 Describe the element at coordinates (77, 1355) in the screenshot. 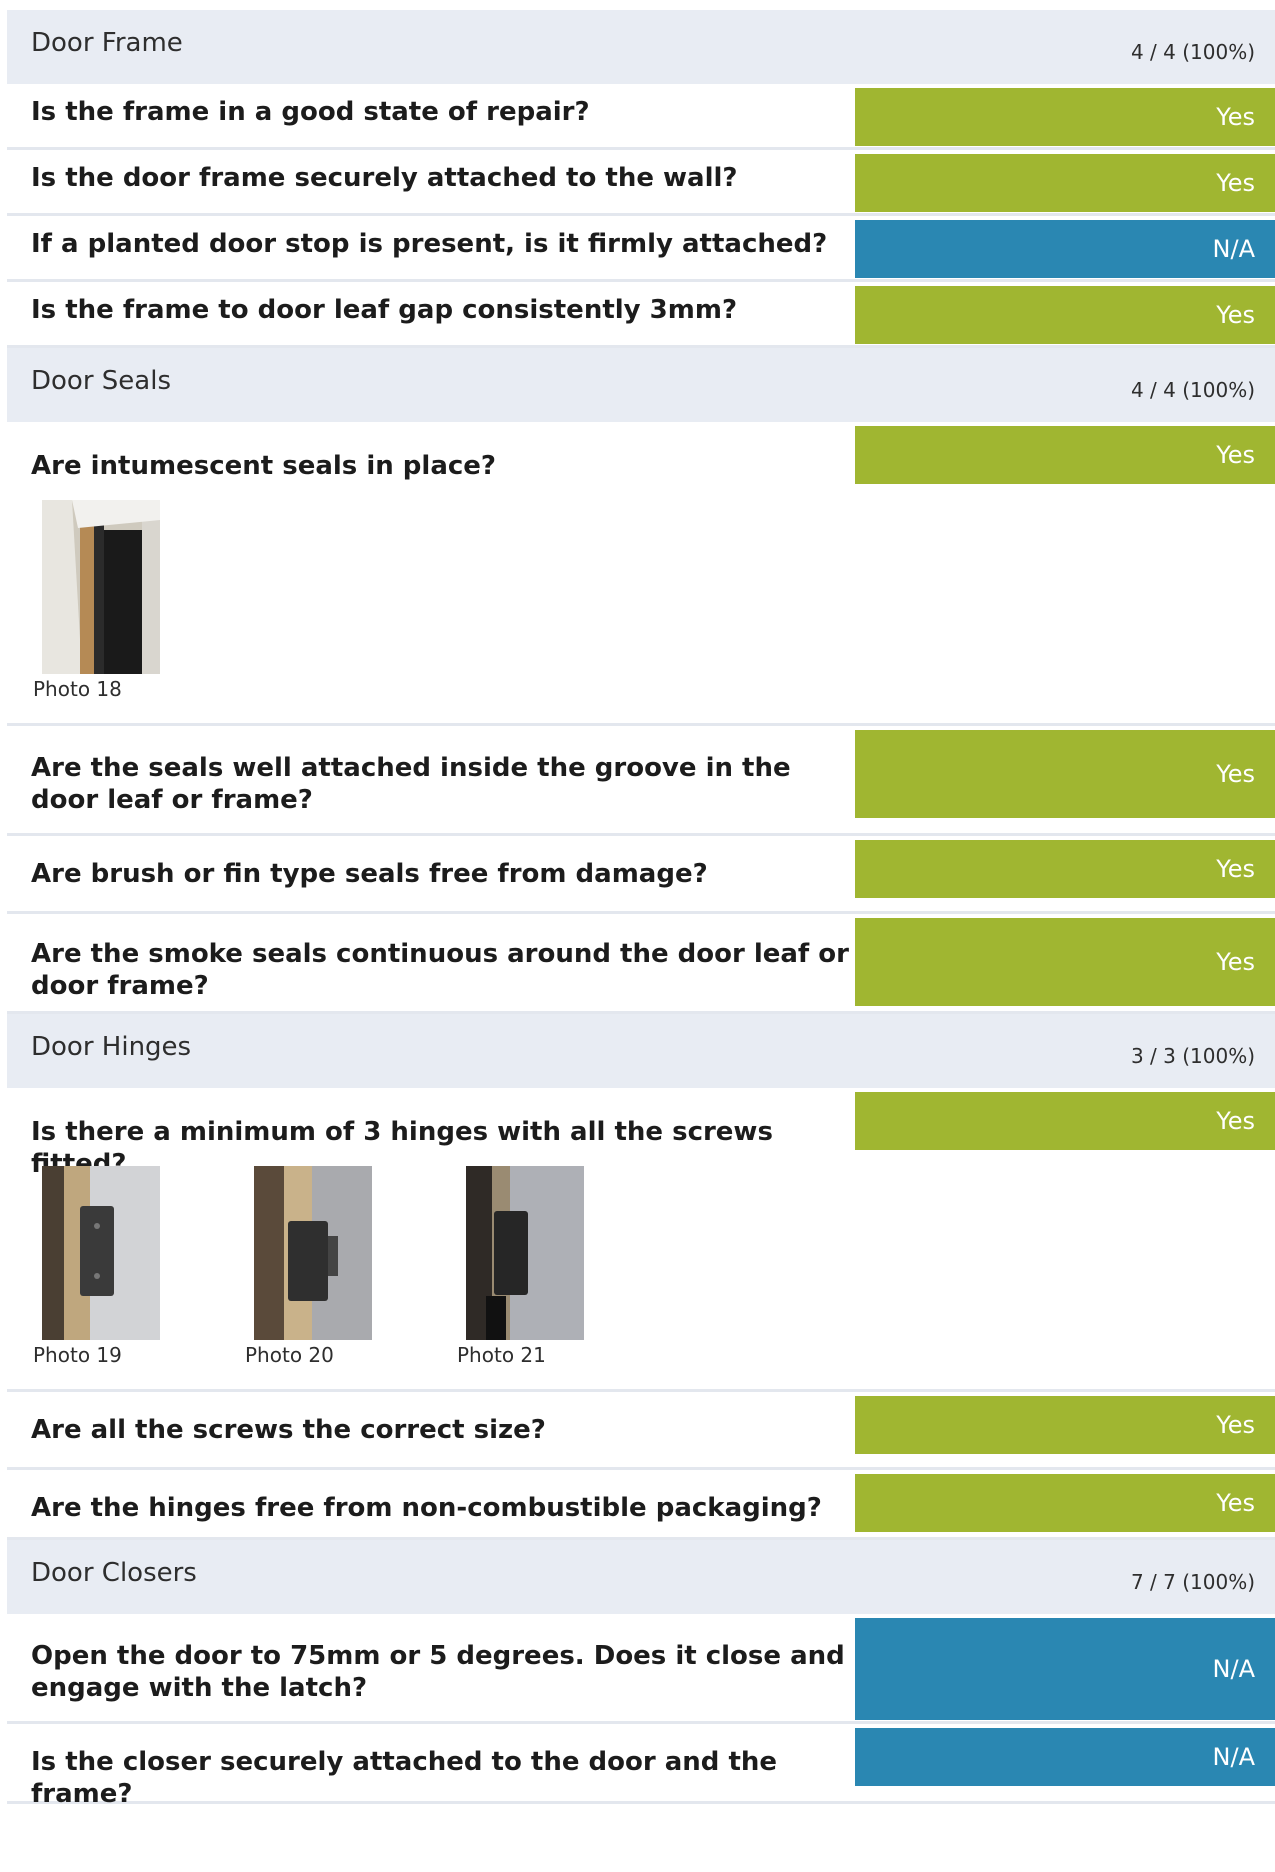

I see `photo-label: Photo 19` at that location.